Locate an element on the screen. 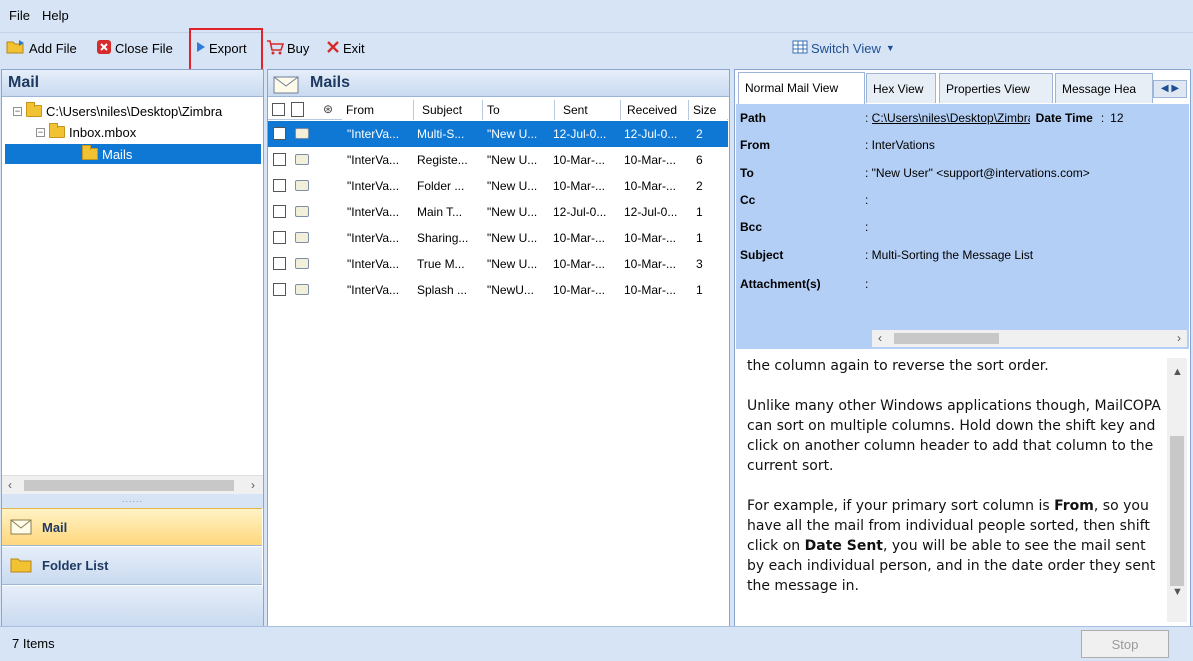  select-all-checkbox is located at coordinates (278, 109).